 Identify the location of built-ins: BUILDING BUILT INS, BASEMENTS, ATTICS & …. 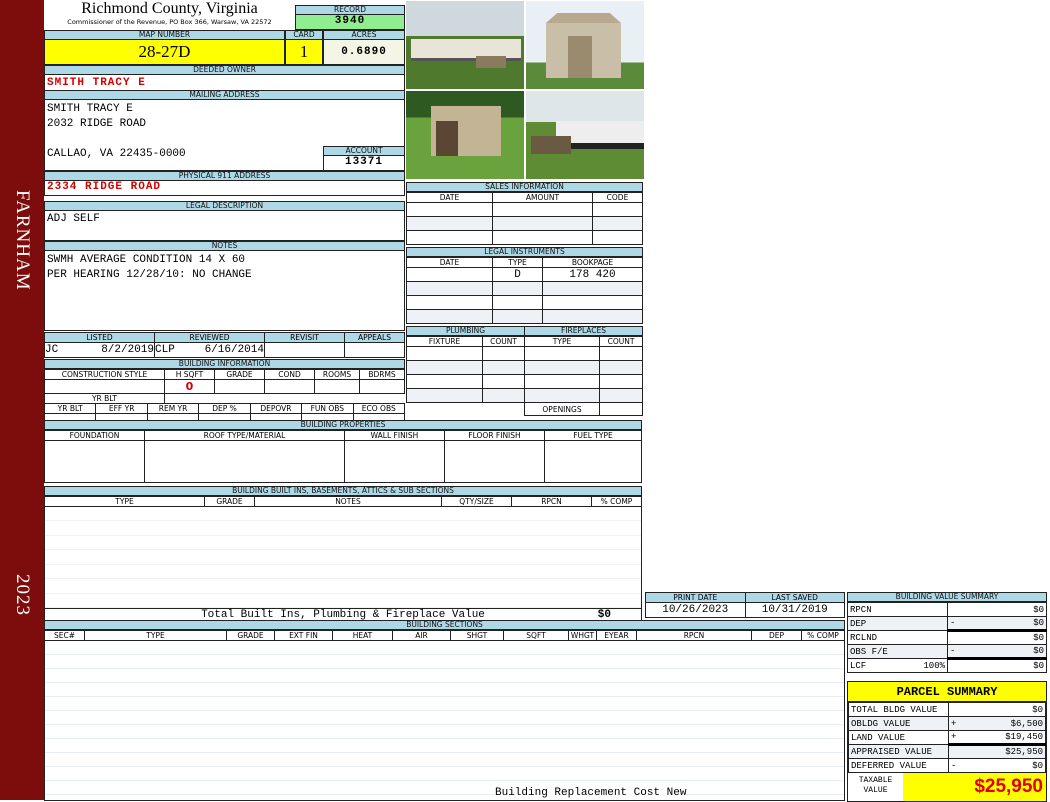
(343, 555).